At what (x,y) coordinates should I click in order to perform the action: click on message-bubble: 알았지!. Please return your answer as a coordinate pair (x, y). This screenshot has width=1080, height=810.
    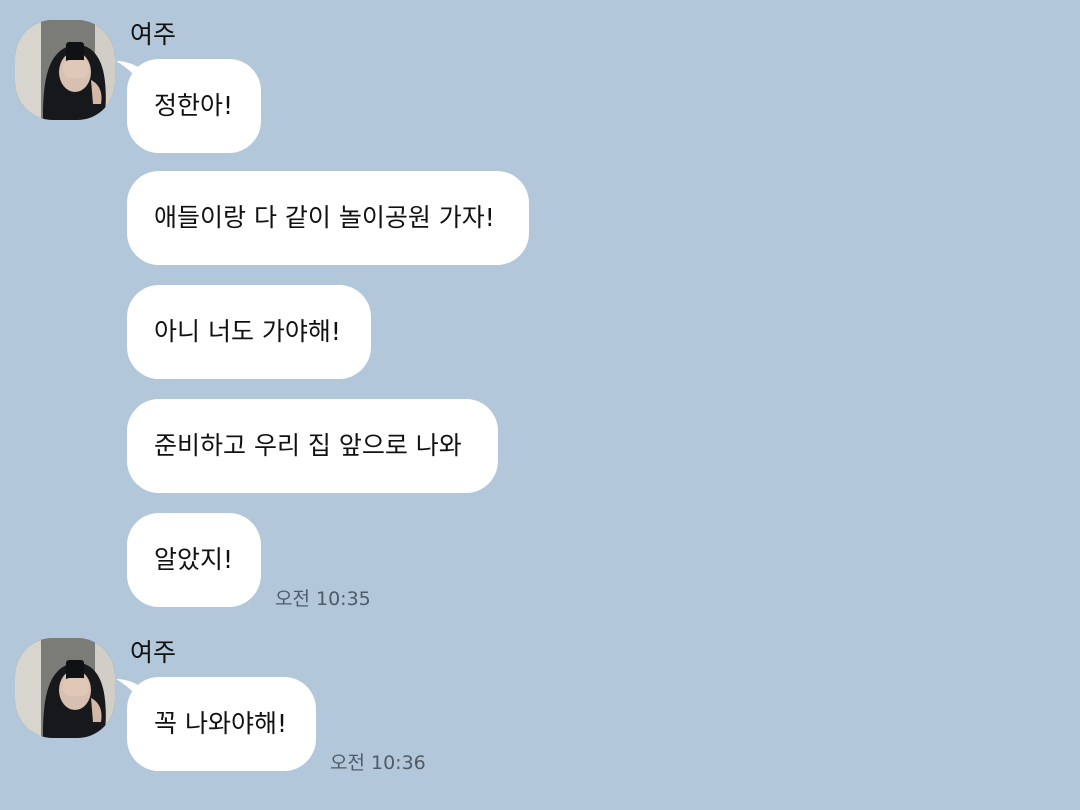
    Looking at the image, I should click on (194, 560).